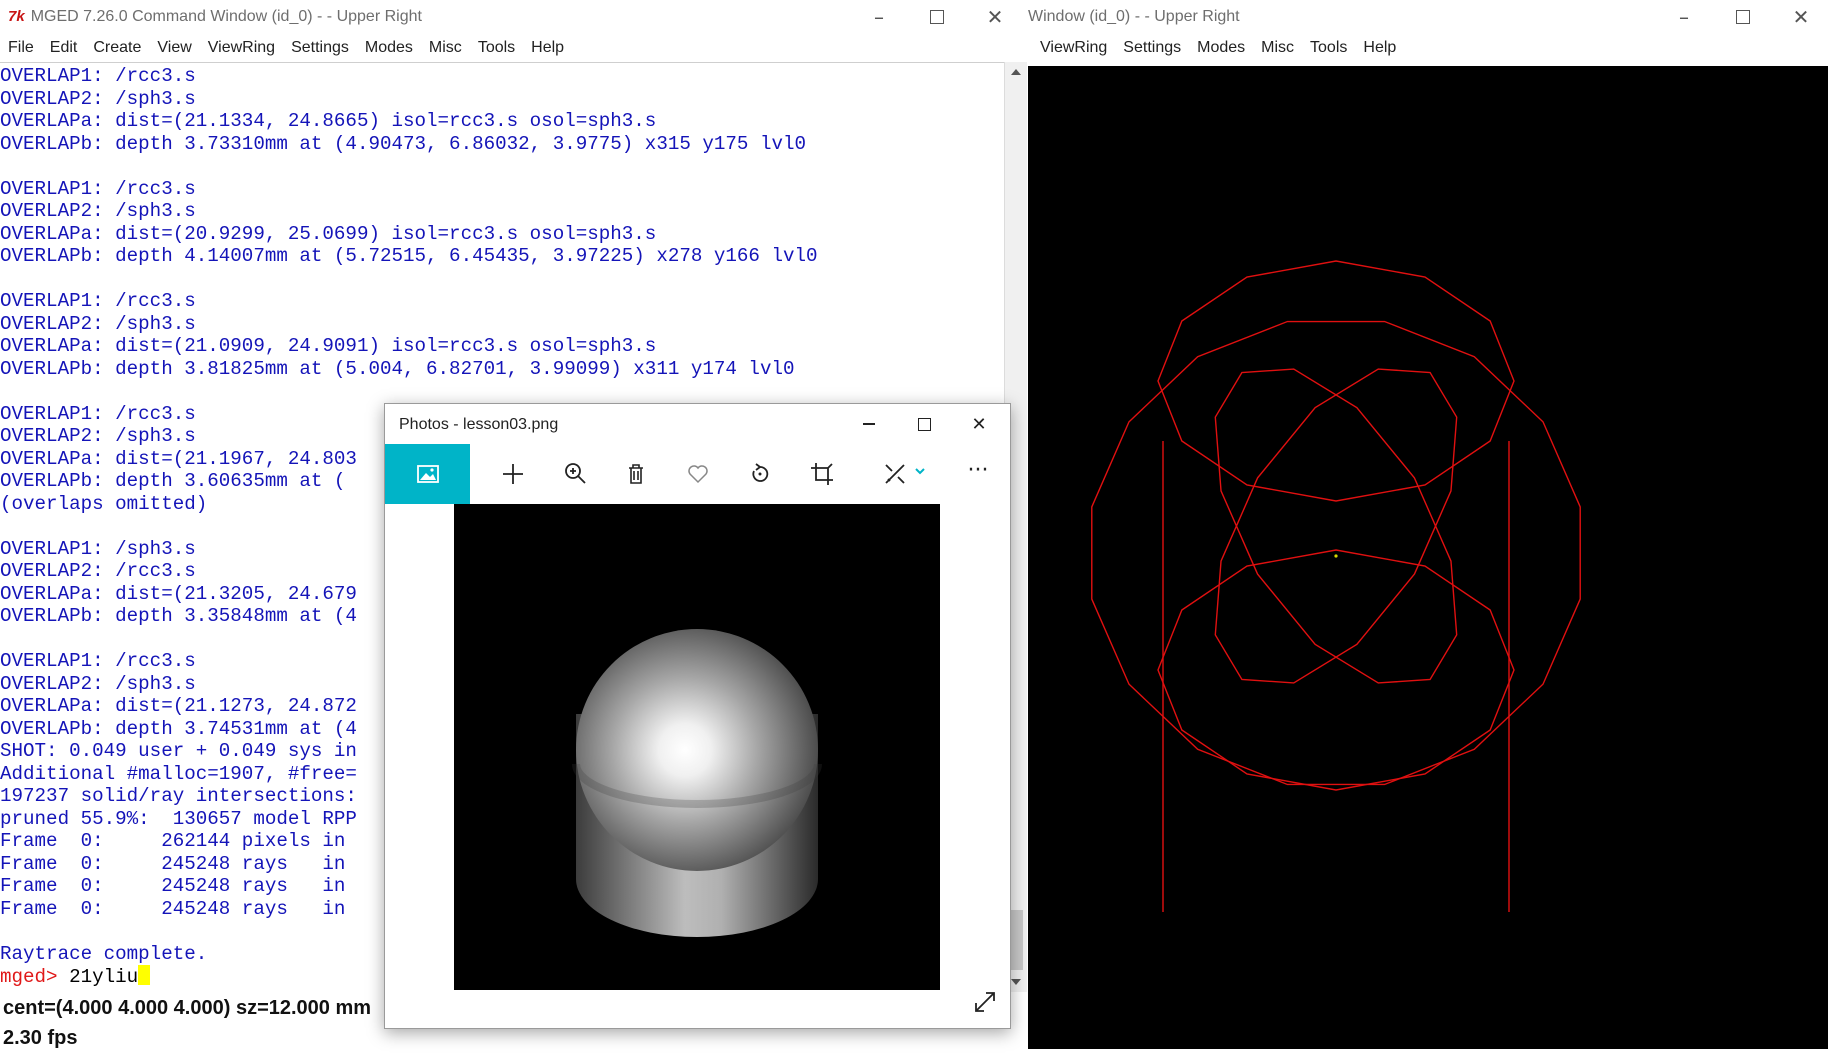 The width and height of the screenshot is (1831, 1055). What do you see at coordinates (64, 48) in the screenshot?
I see `menu-edit: Edit` at bounding box center [64, 48].